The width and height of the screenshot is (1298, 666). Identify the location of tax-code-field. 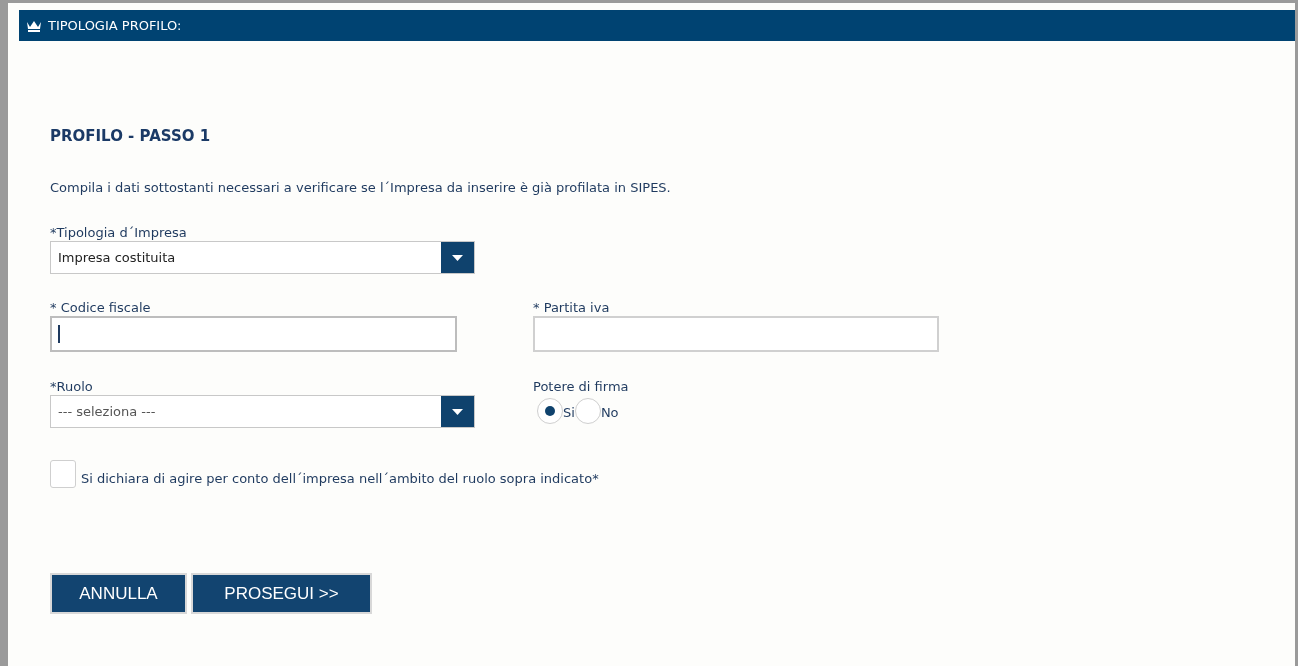
(253, 334).